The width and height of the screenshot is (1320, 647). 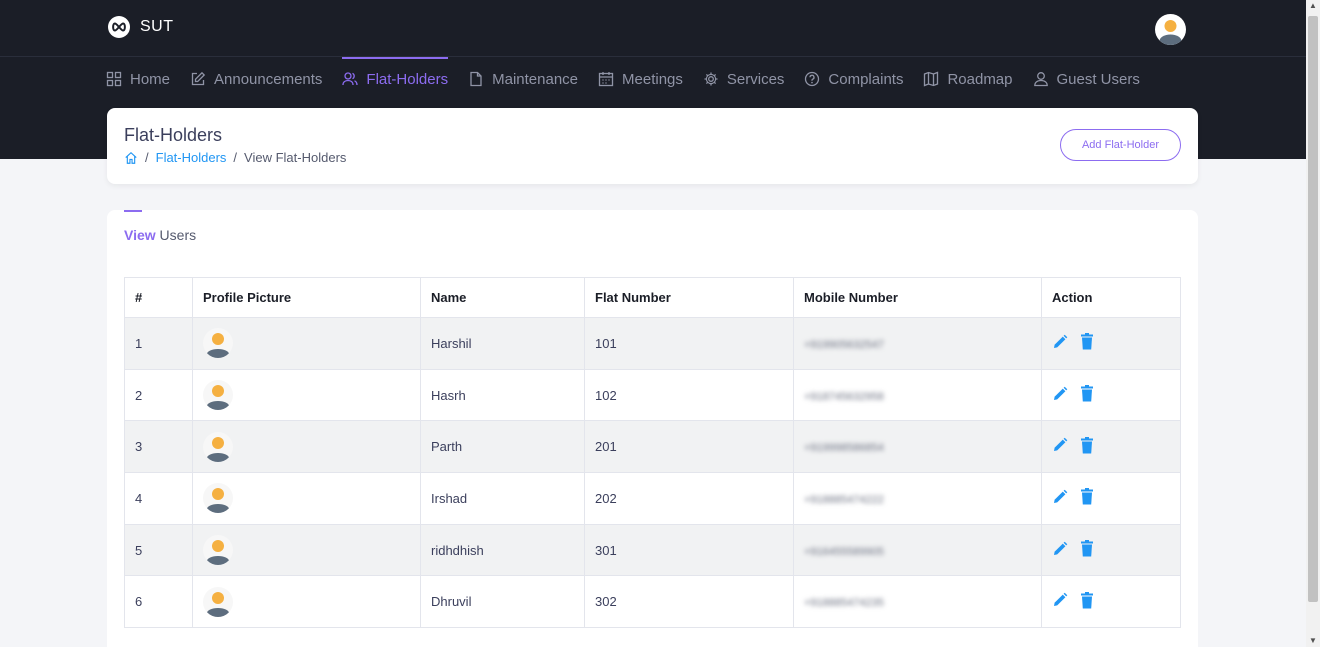 I want to click on row-flat-number: 201, so click(x=689, y=447).